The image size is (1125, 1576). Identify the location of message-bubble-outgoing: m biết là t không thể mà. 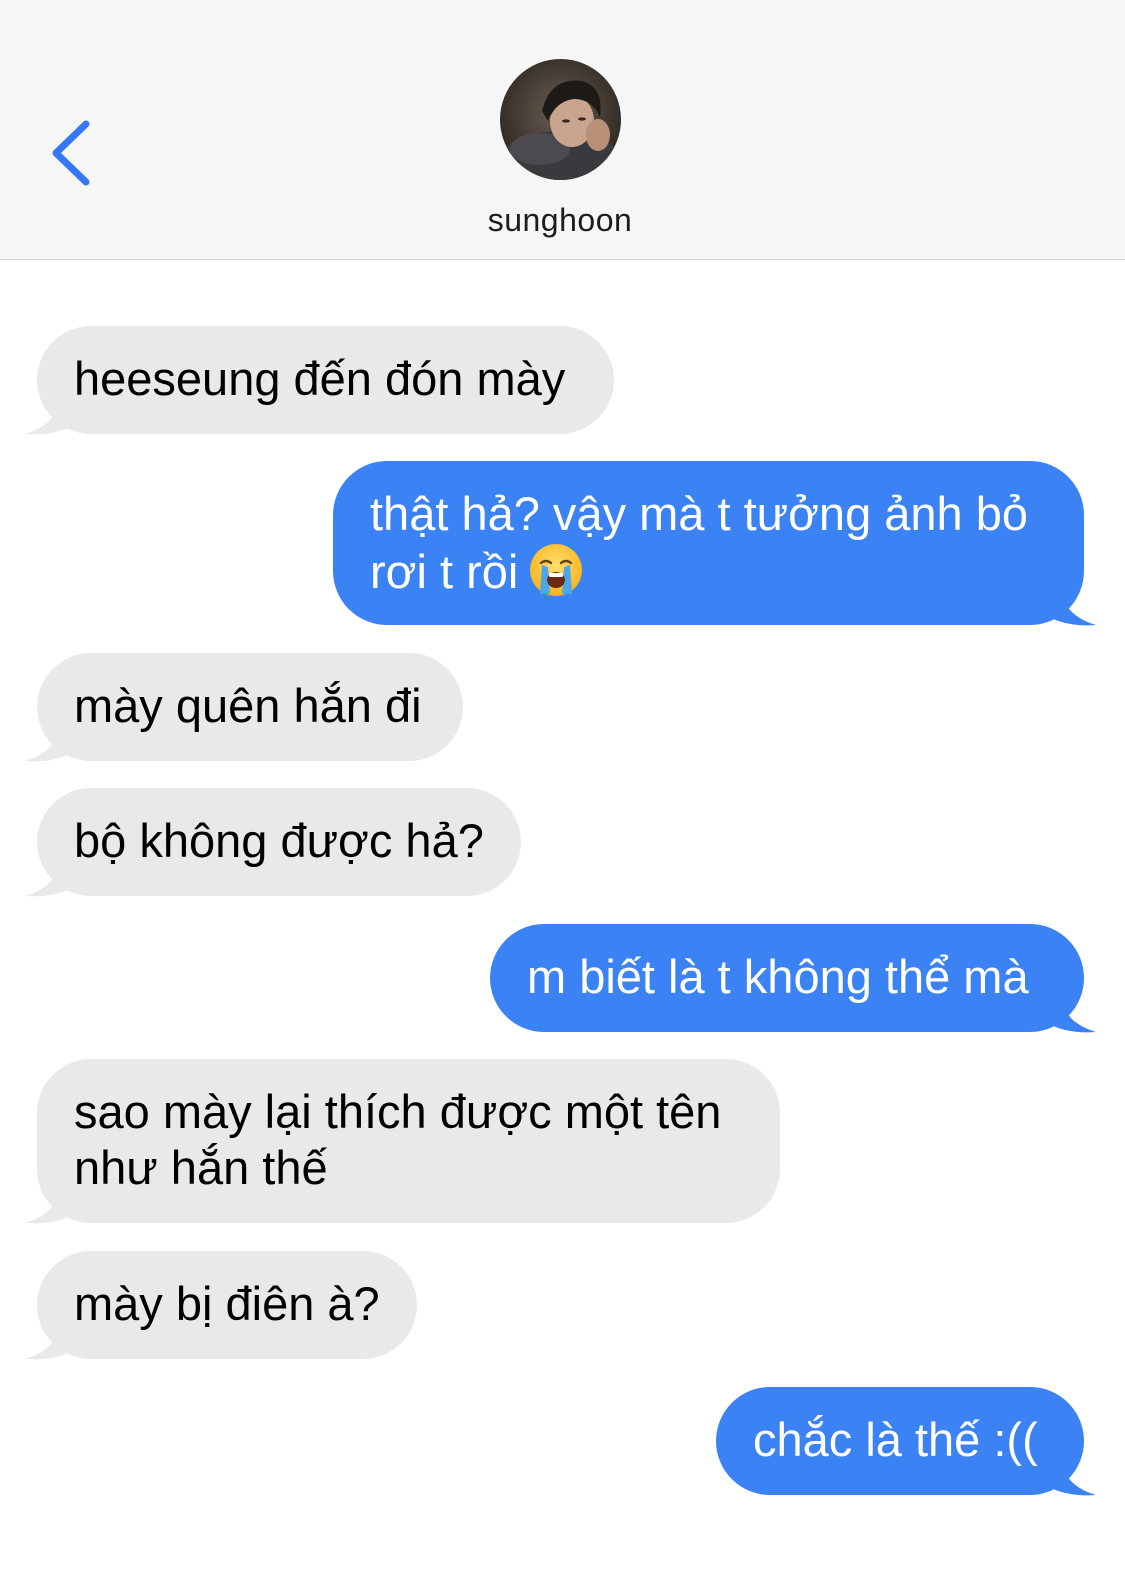
(793, 978).